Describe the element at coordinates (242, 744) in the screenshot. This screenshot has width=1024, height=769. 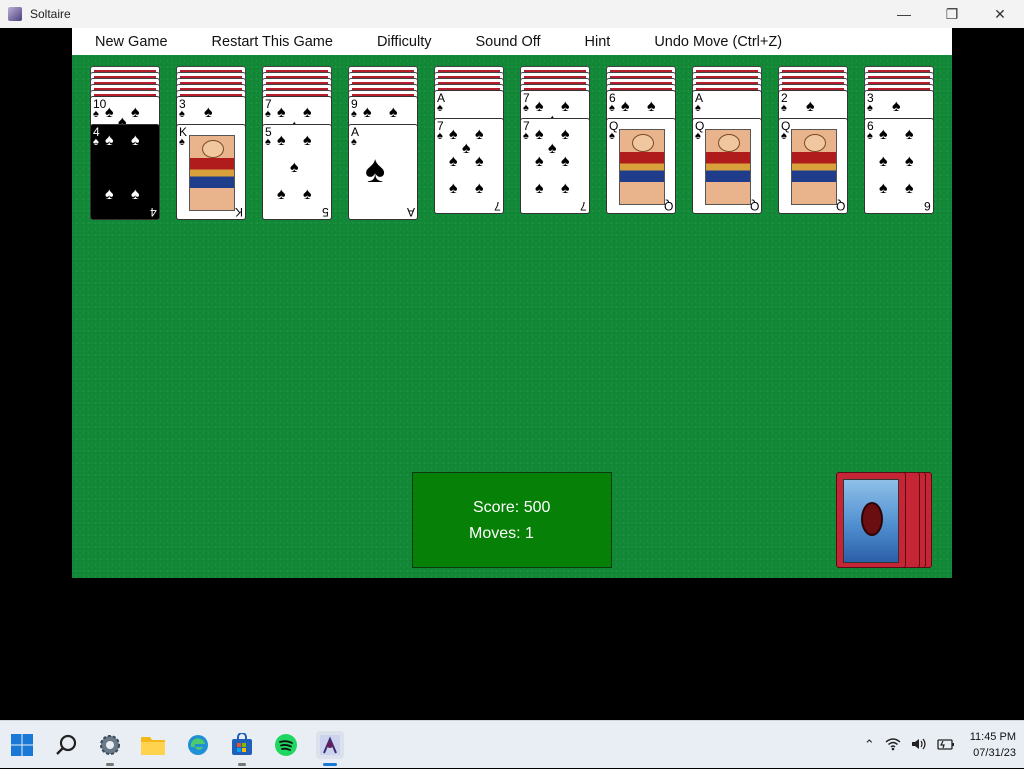
I see `microsoft-store-icon` at that location.